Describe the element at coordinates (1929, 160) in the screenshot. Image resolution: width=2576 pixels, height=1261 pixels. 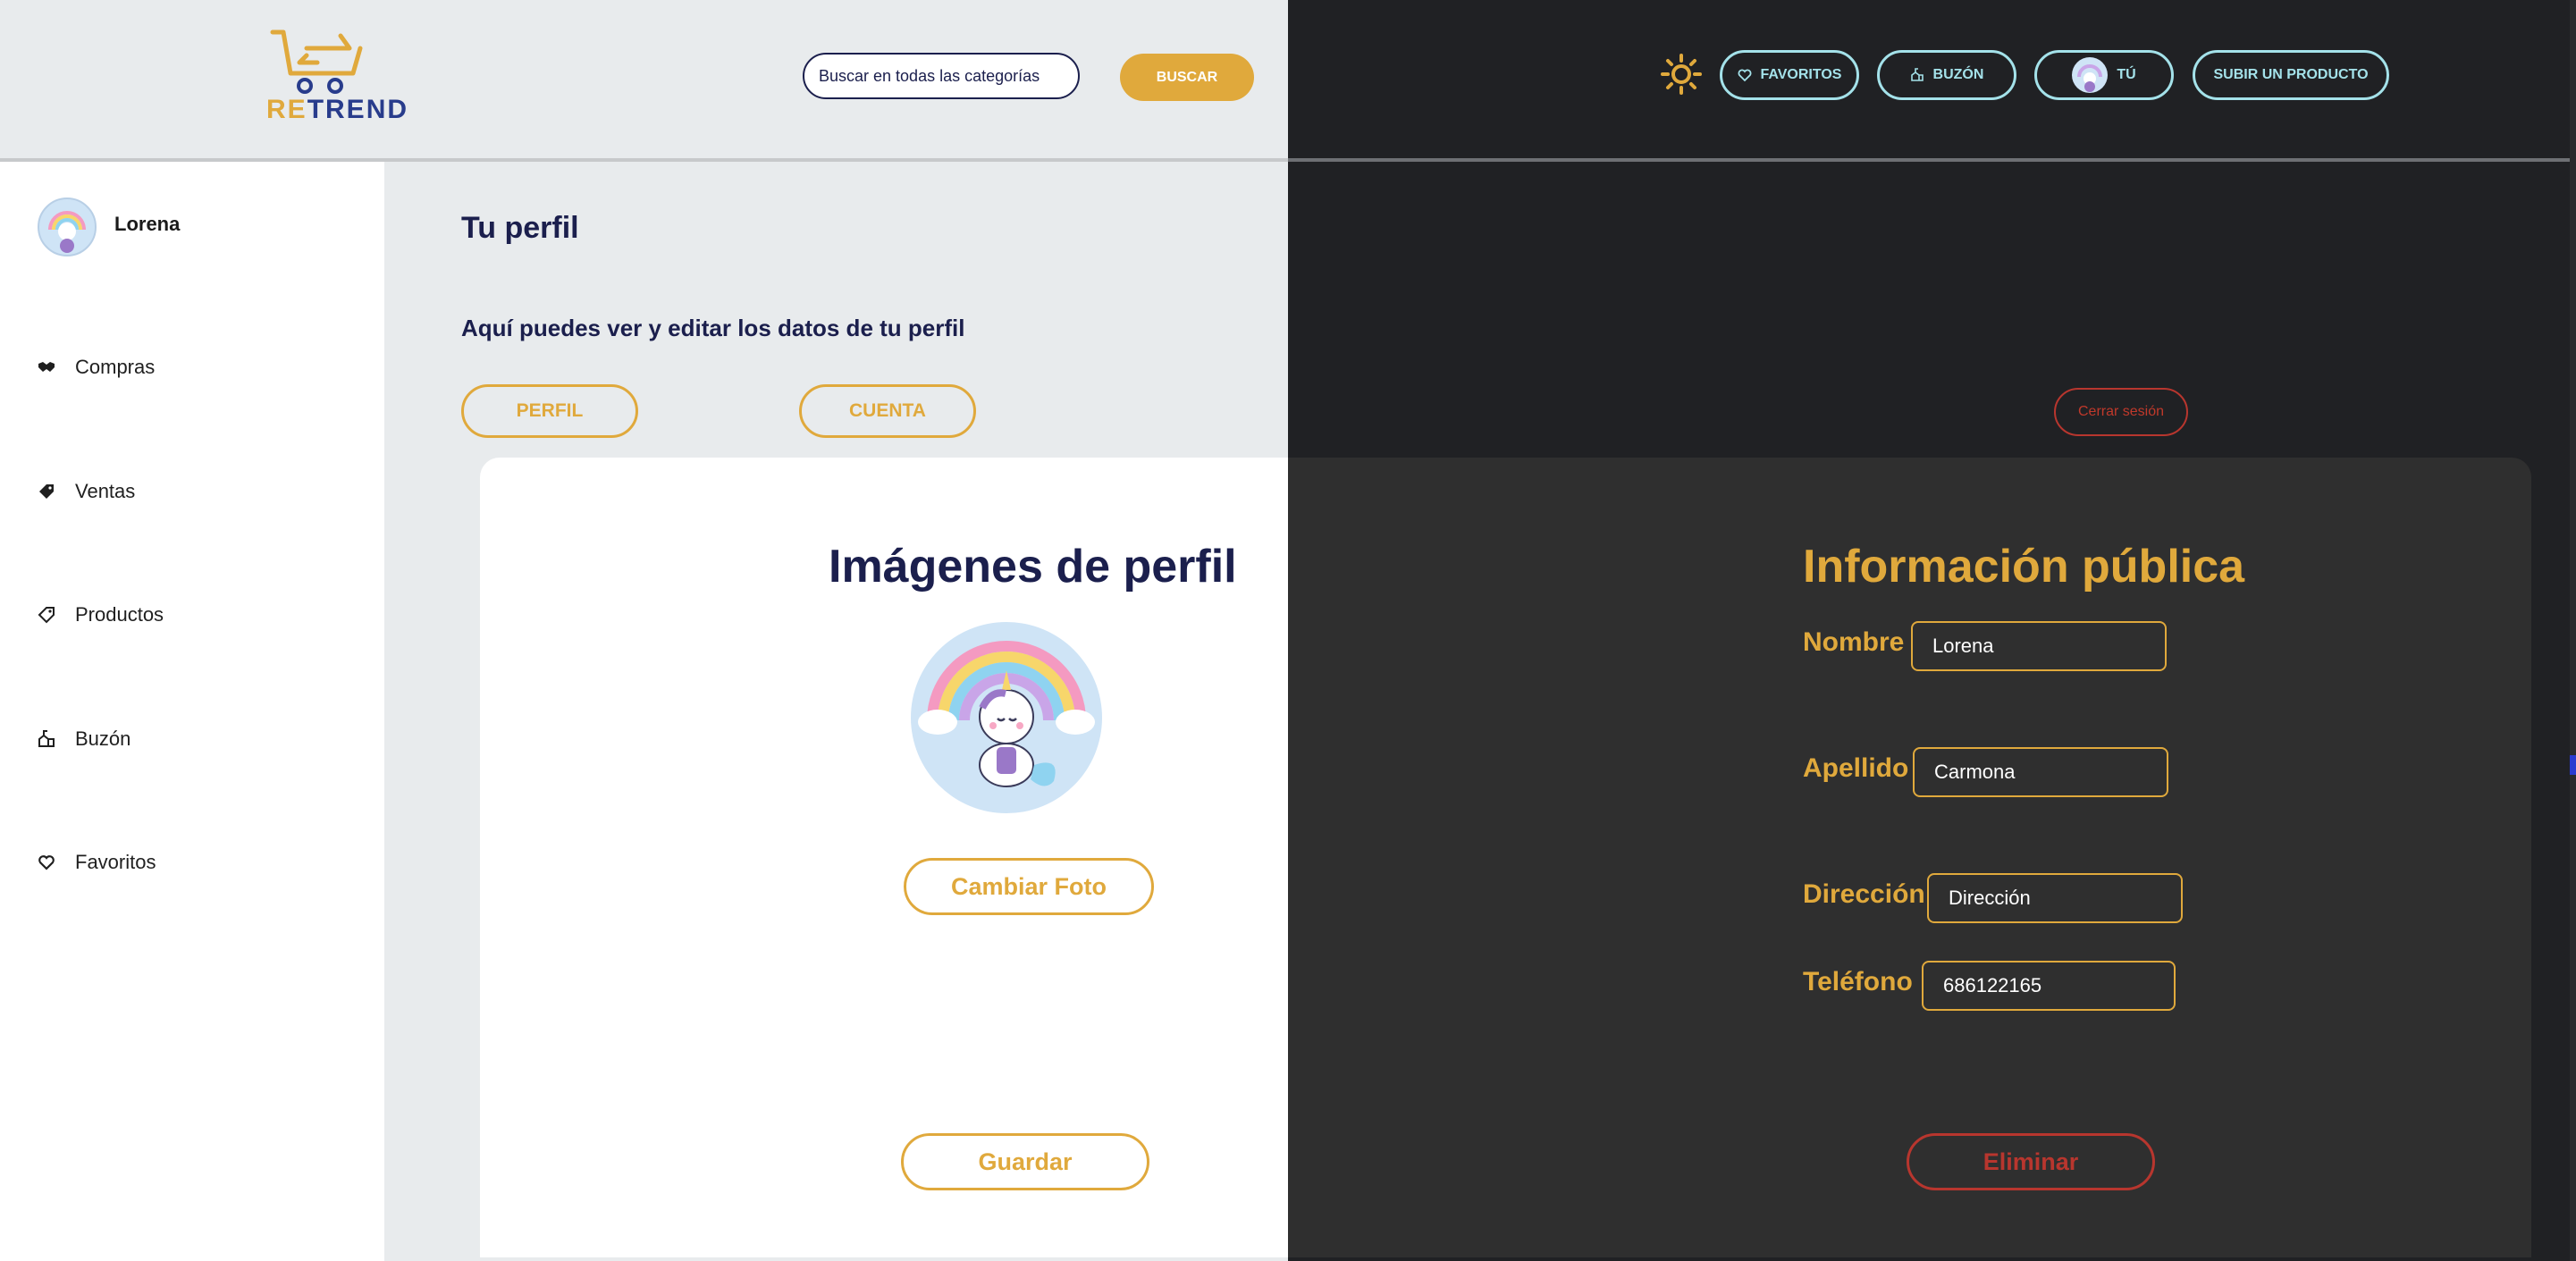
I see `header-divider-dark` at that location.